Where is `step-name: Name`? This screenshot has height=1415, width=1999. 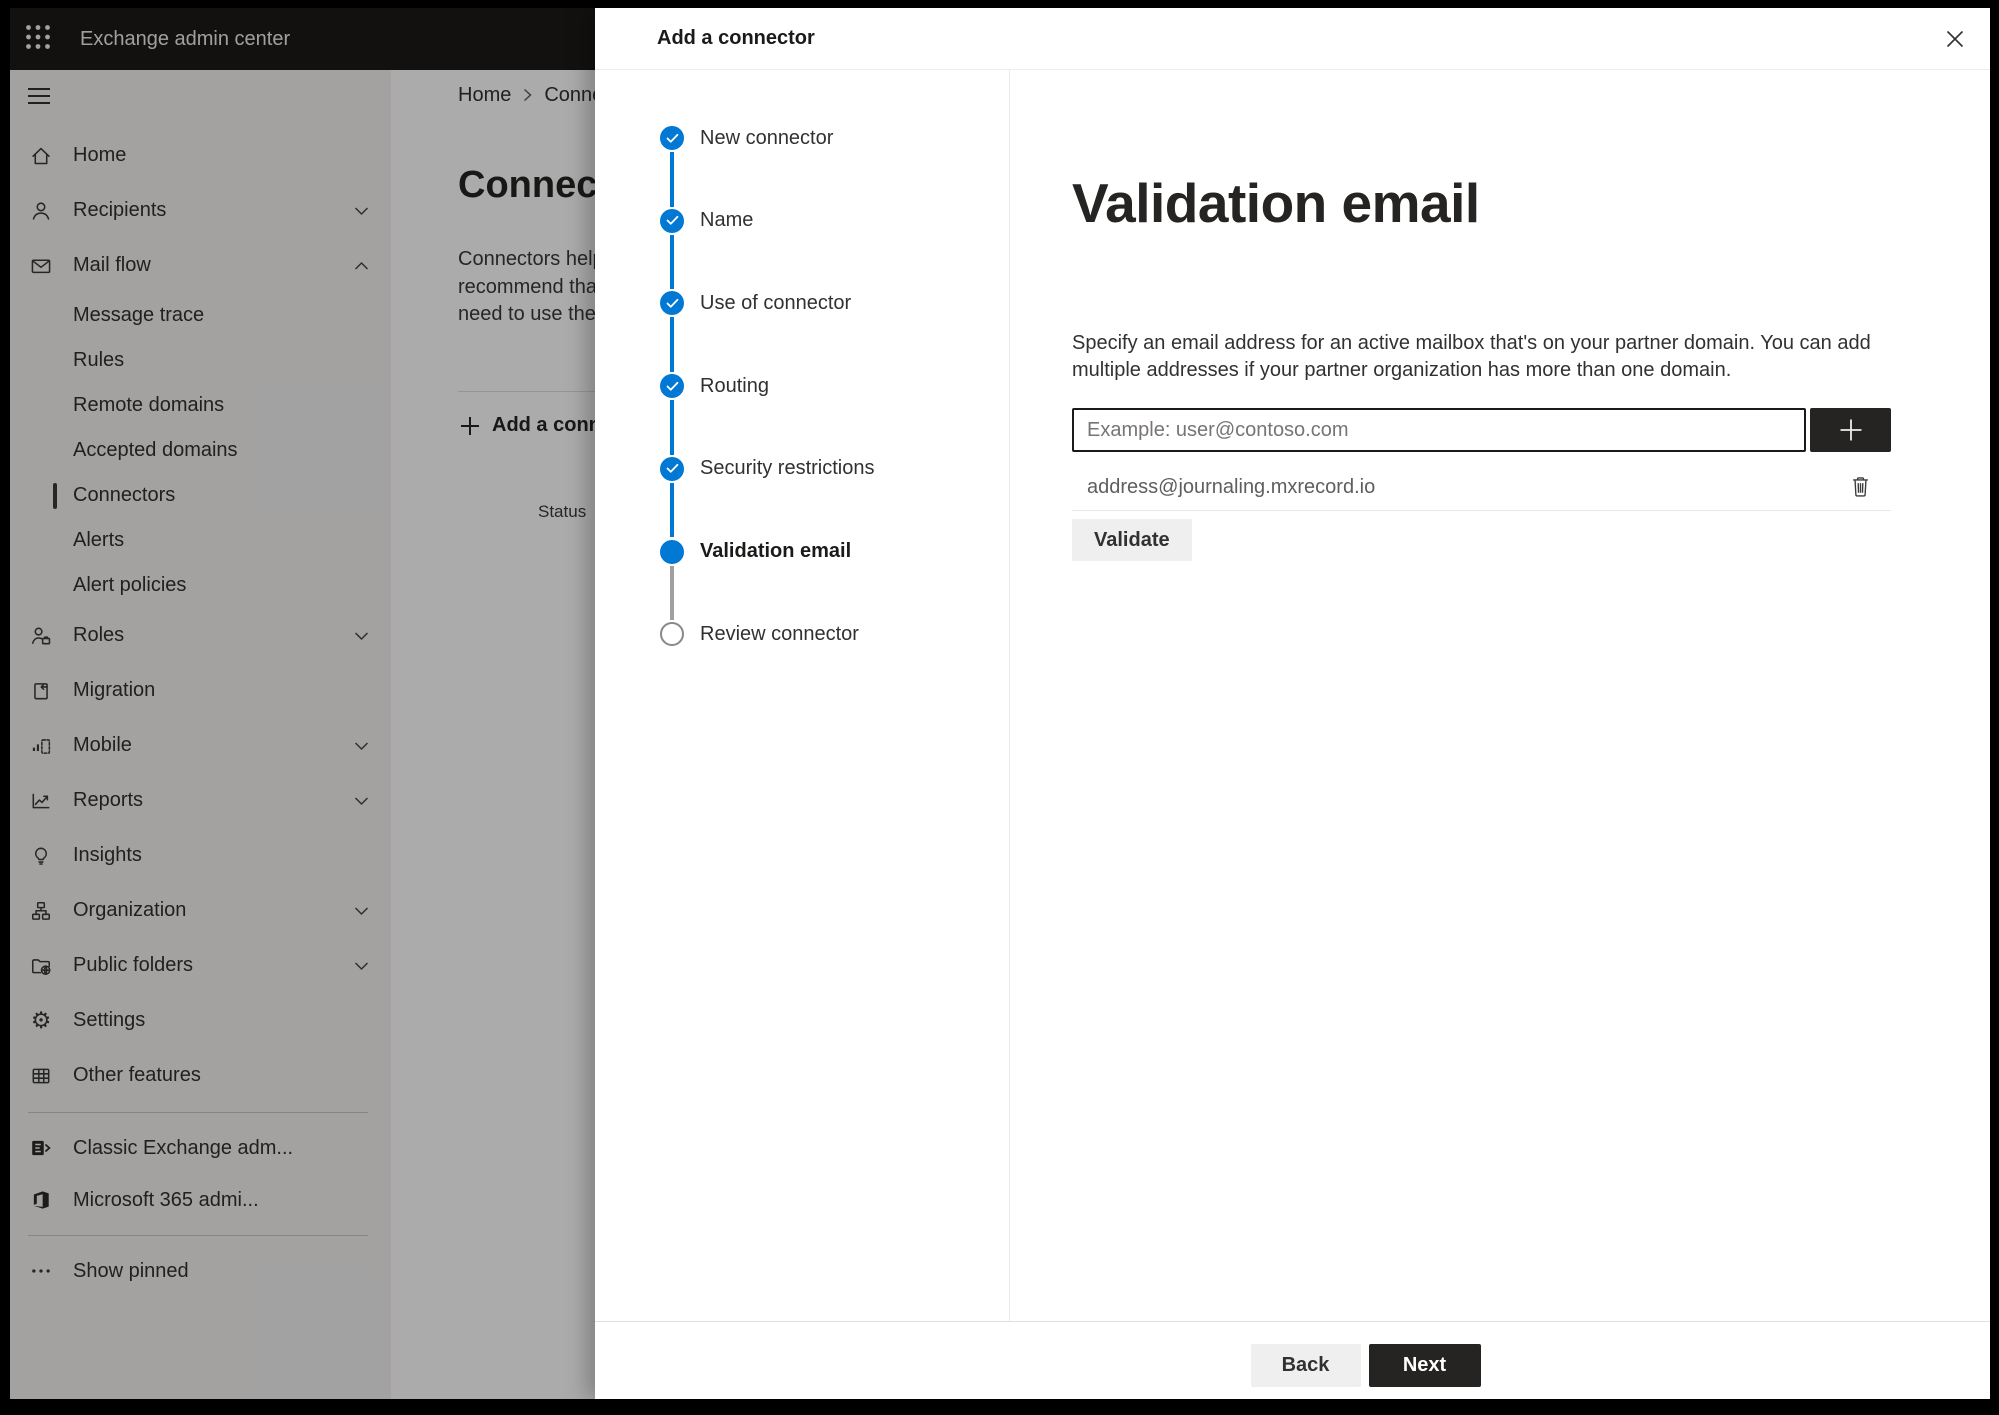 step-name: Name is located at coordinates (707, 220).